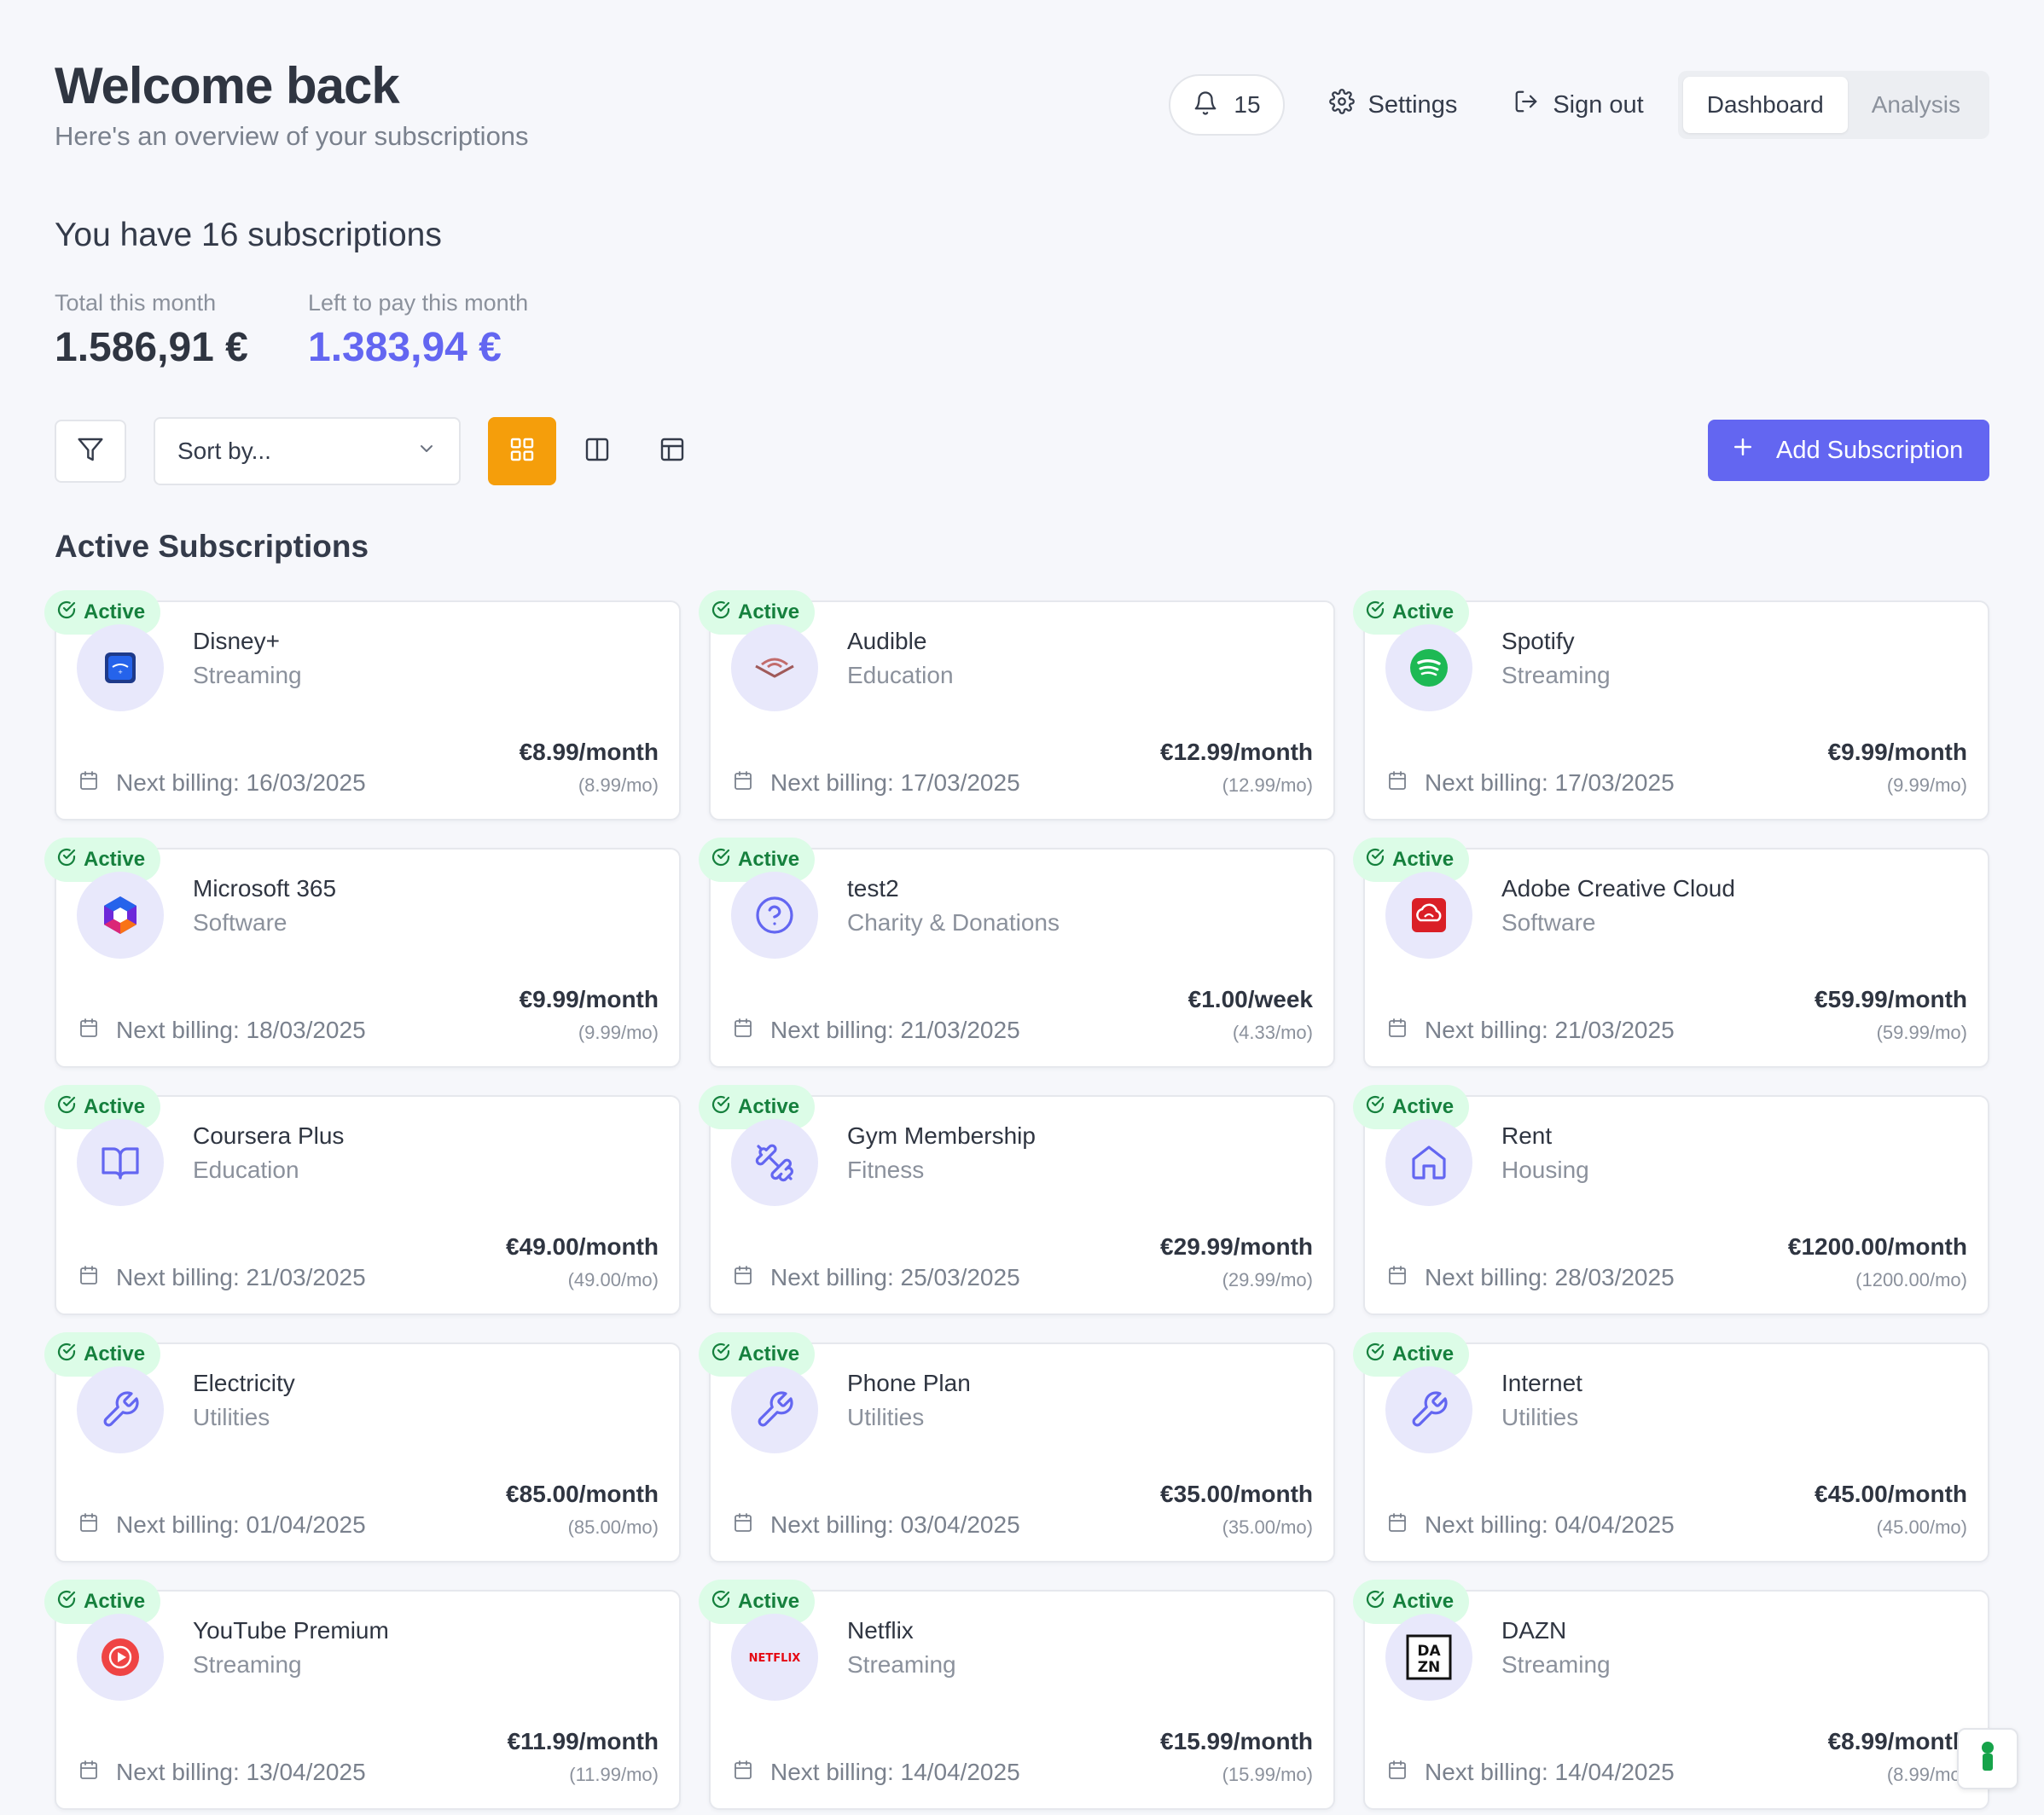 This screenshot has width=2044, height=1815. What do you see at coordinates (774, 667) in the screenshot?
I see `audible-logo` at bounding box center [774, 667].